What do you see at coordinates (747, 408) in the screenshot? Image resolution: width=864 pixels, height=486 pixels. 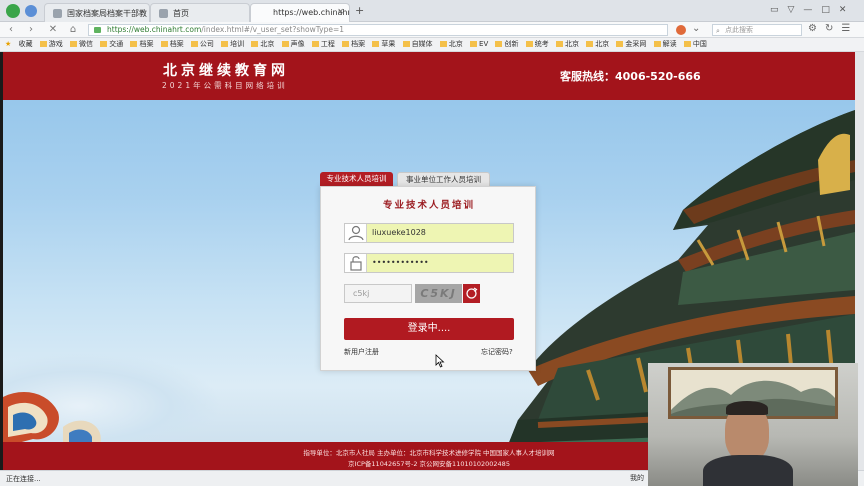 I see `person-hair` at bounding box center [747, 408].